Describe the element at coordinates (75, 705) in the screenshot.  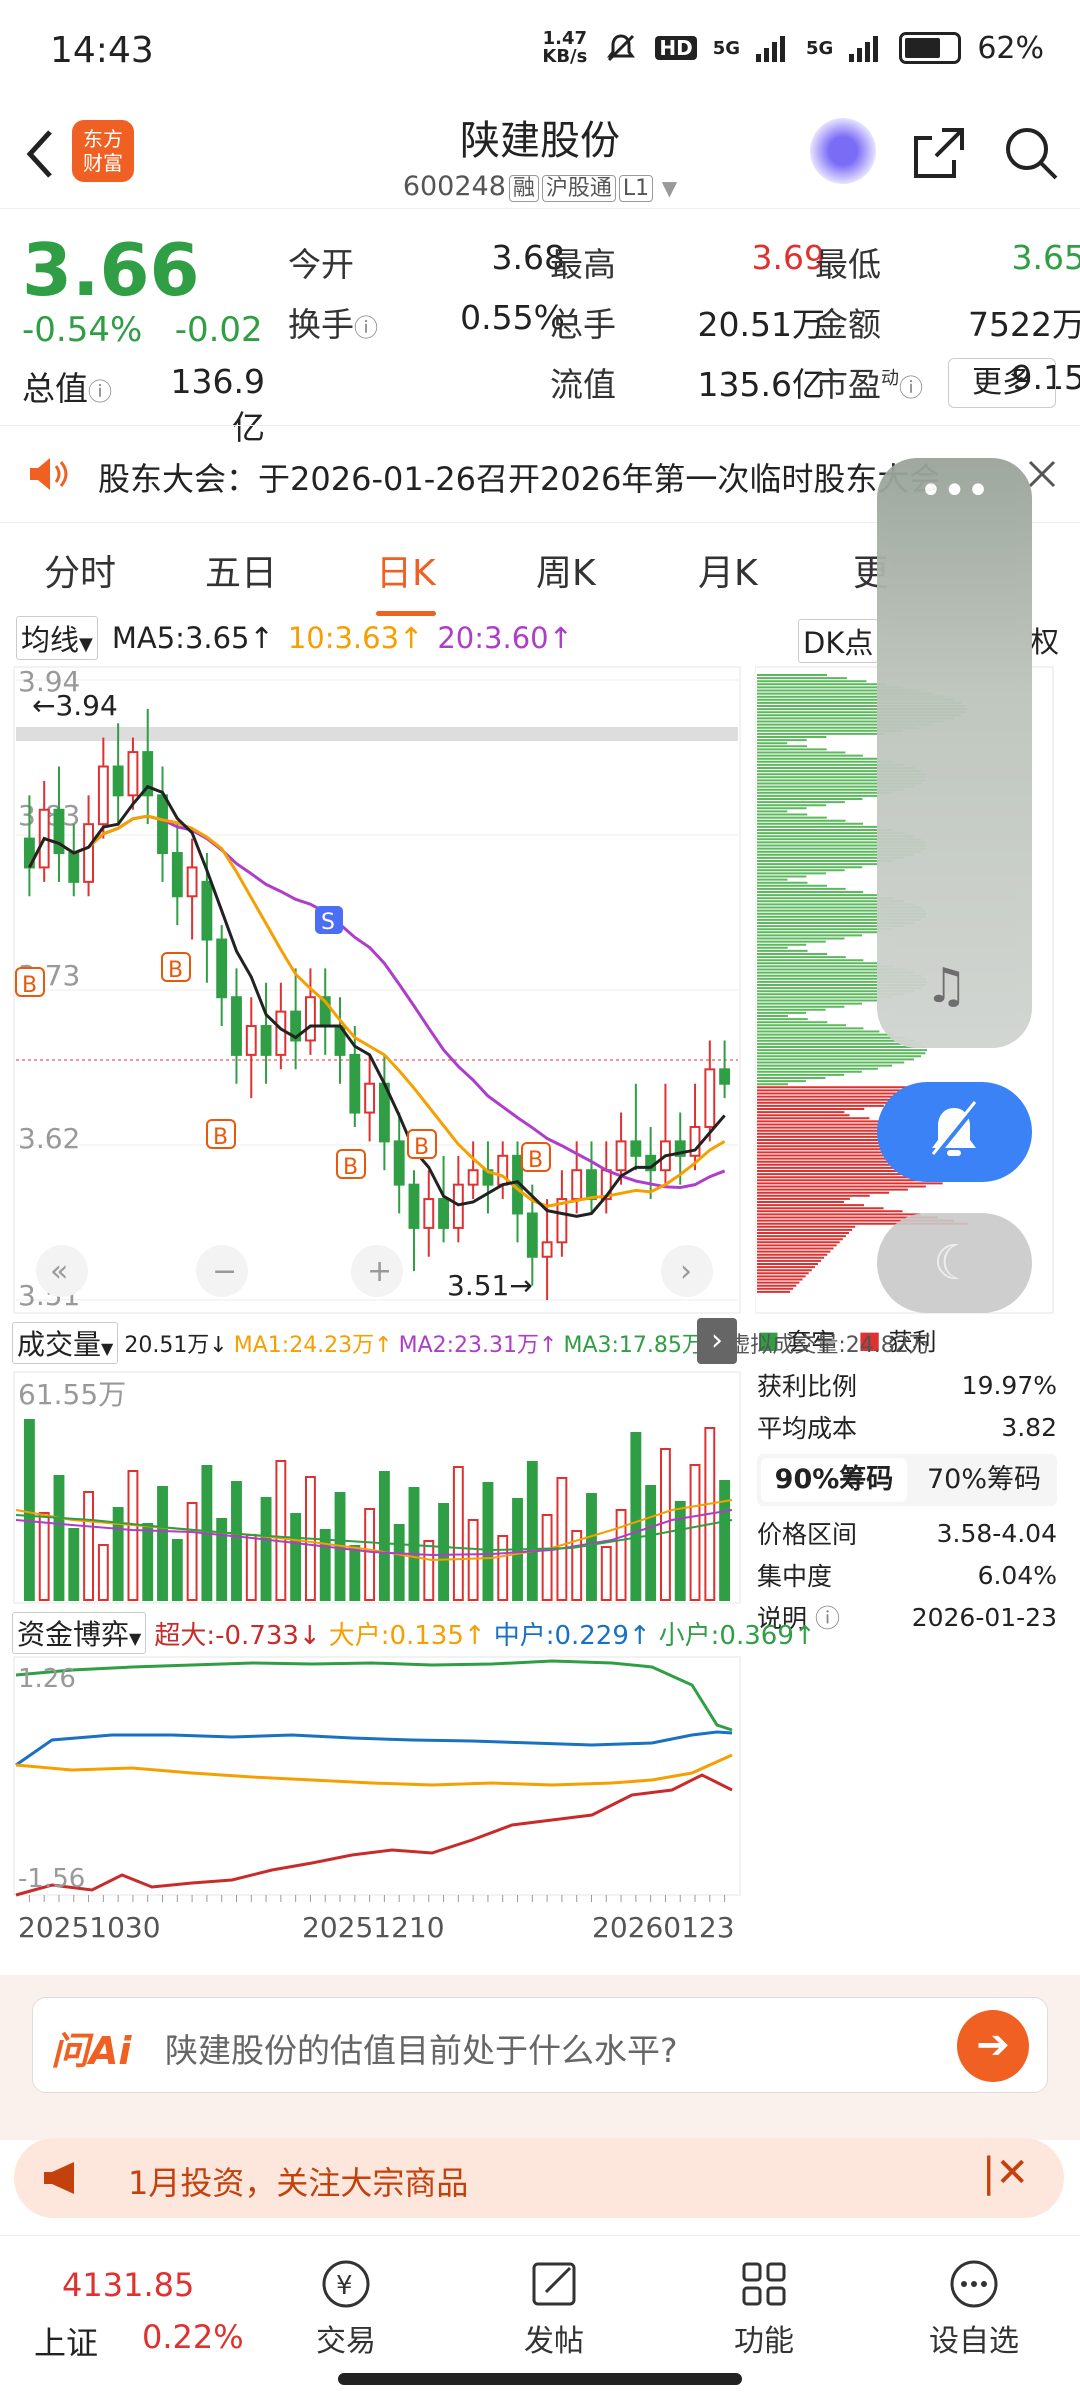
I see `max-price-label: ←3.94` at that location.